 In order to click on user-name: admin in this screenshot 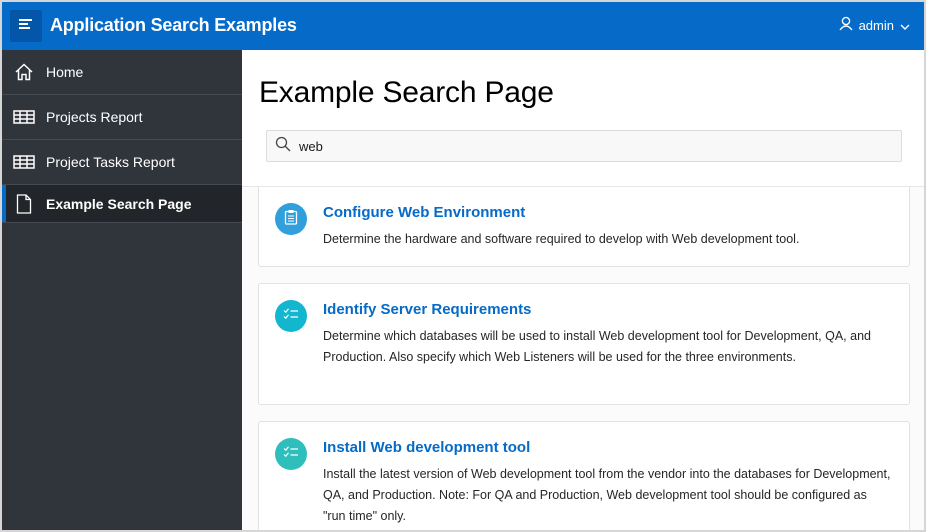, I will do `click(876, 25)`.